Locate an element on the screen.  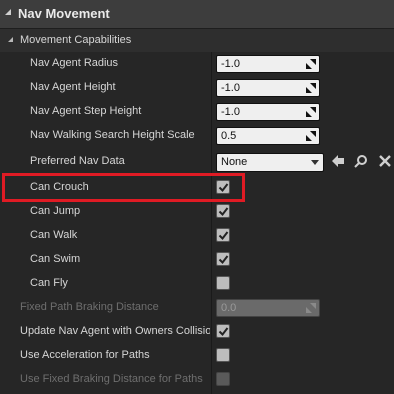
prop-label: Can Crouch is located at coordinates (59, 187).